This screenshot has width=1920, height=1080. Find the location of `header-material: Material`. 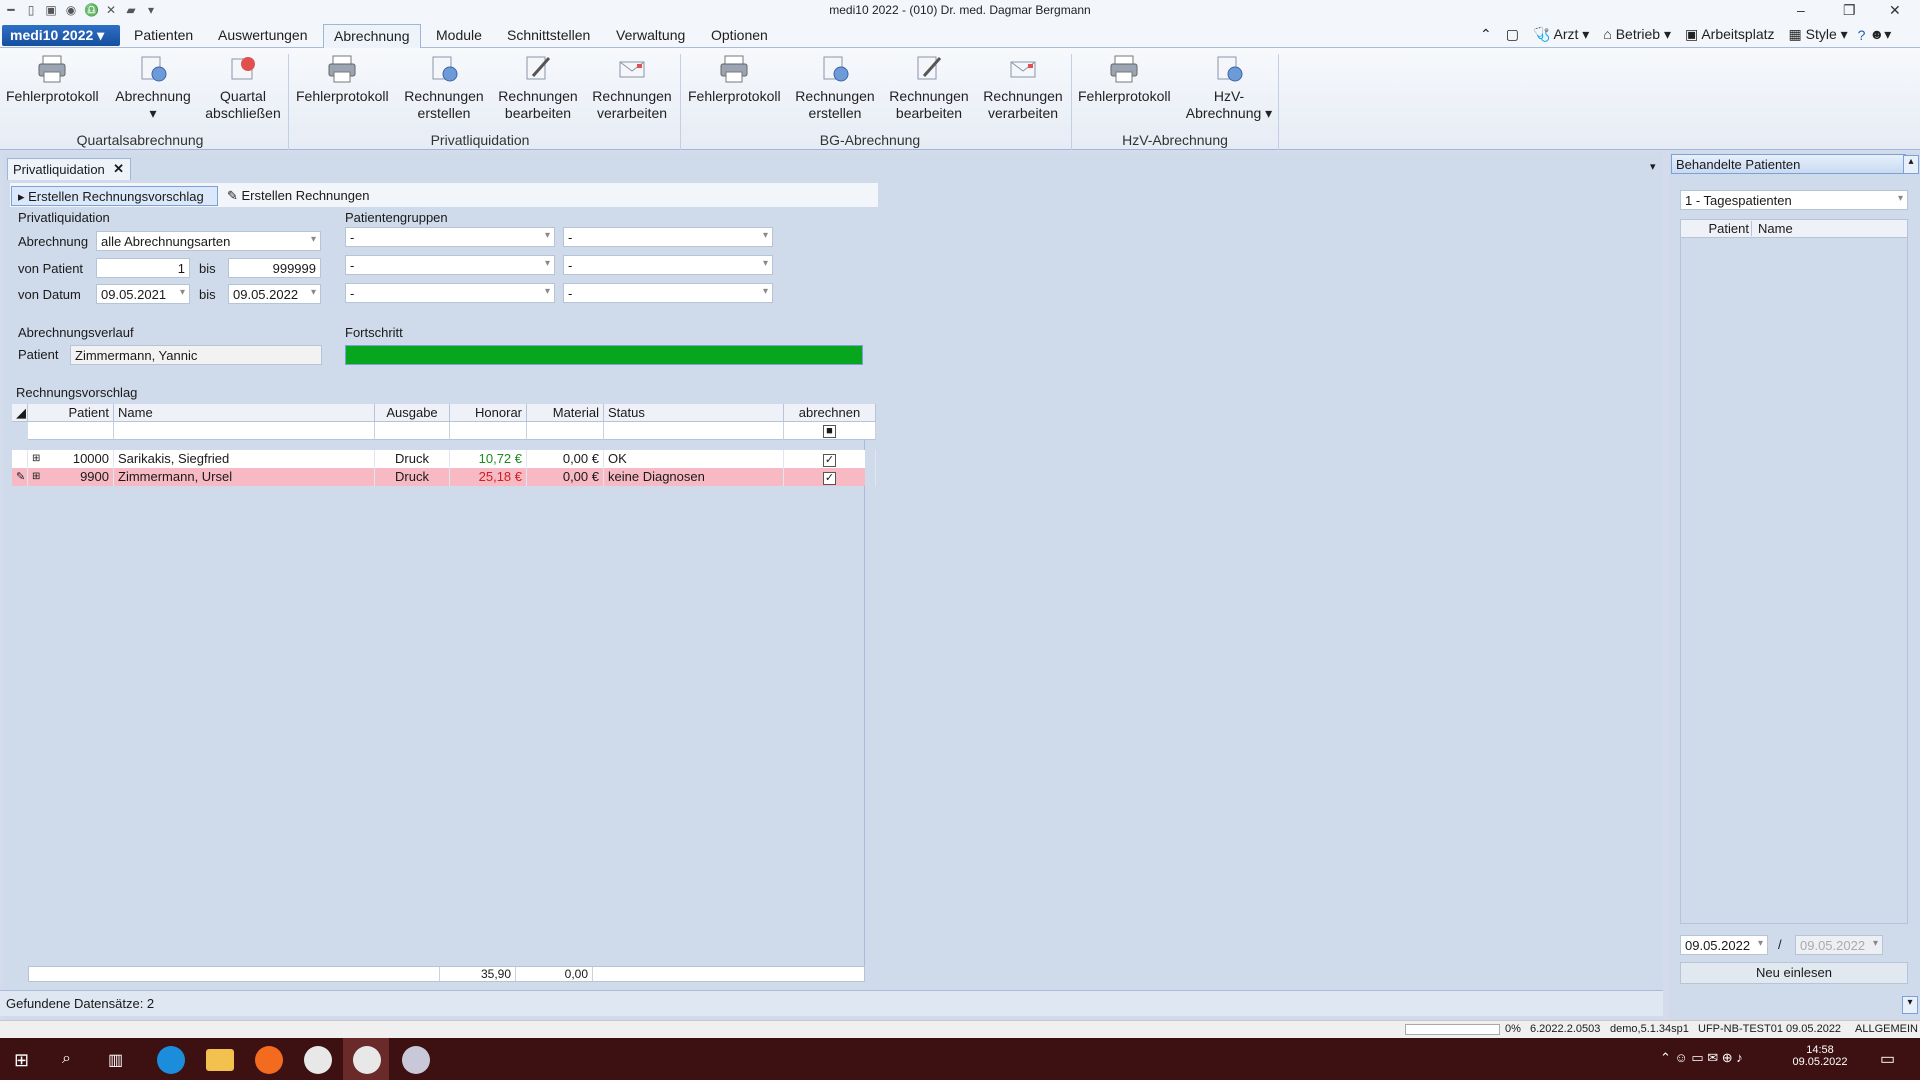

header-material: Material is located at coordinates (565, 413).